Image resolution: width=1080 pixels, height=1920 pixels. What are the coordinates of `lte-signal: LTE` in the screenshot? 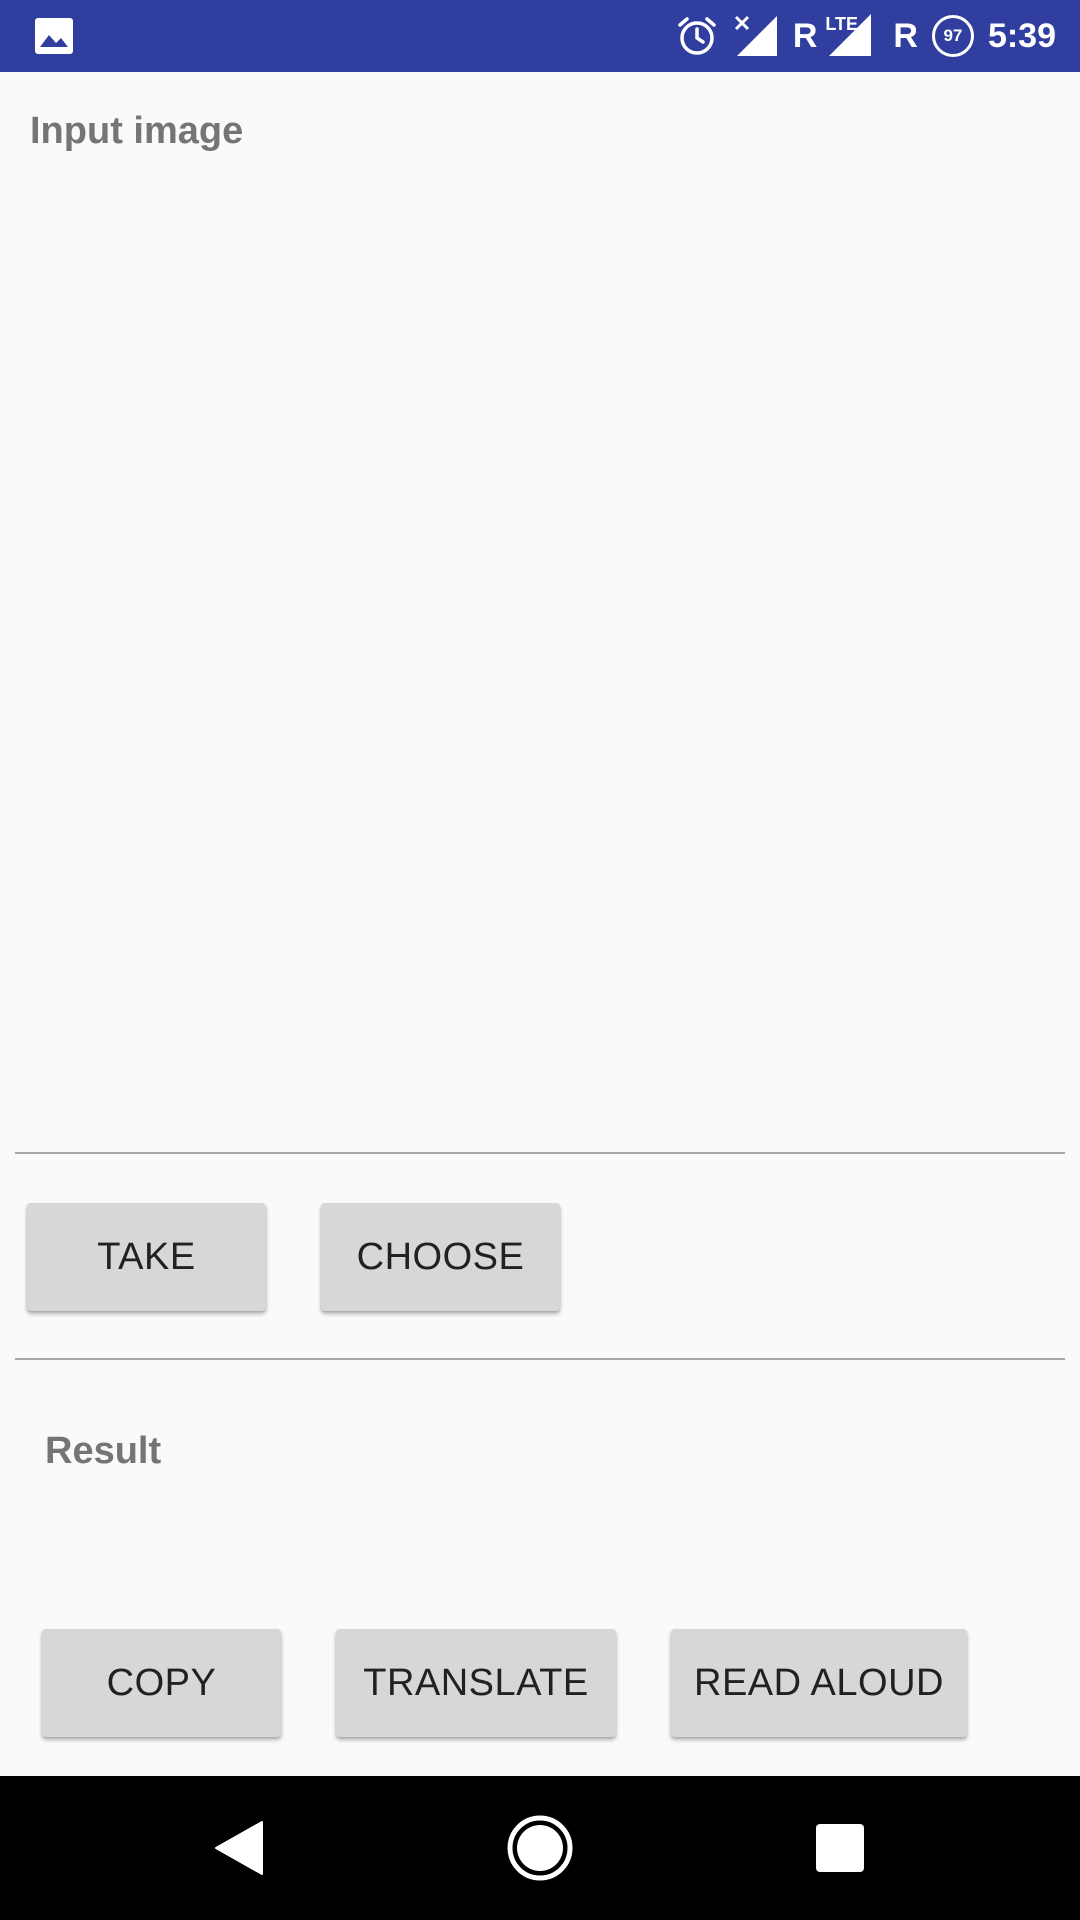 It's located at (851, 36).